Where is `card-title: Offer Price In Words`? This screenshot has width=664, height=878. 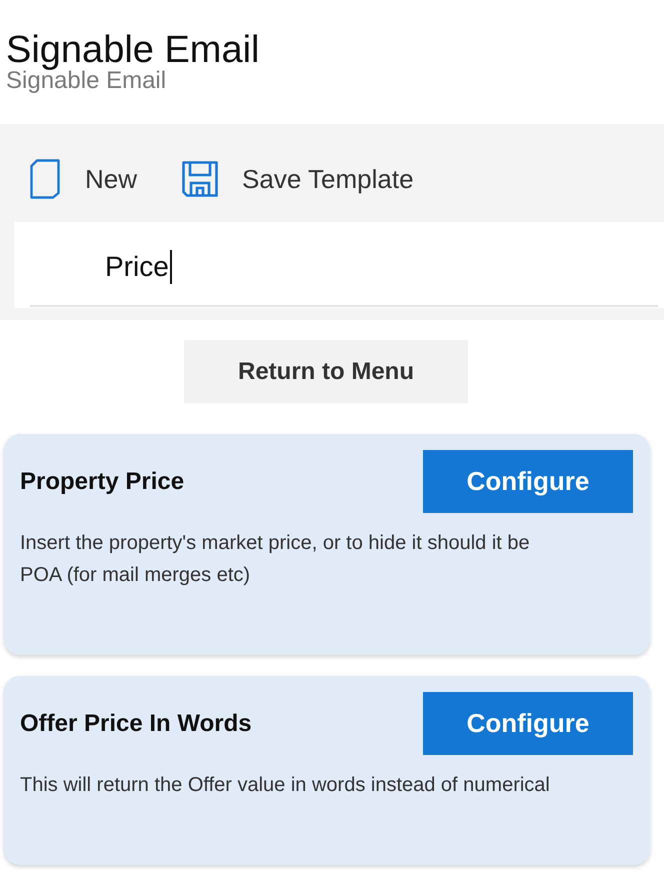 card-title: Offer Price In Words is located at coordinates (136, 724).